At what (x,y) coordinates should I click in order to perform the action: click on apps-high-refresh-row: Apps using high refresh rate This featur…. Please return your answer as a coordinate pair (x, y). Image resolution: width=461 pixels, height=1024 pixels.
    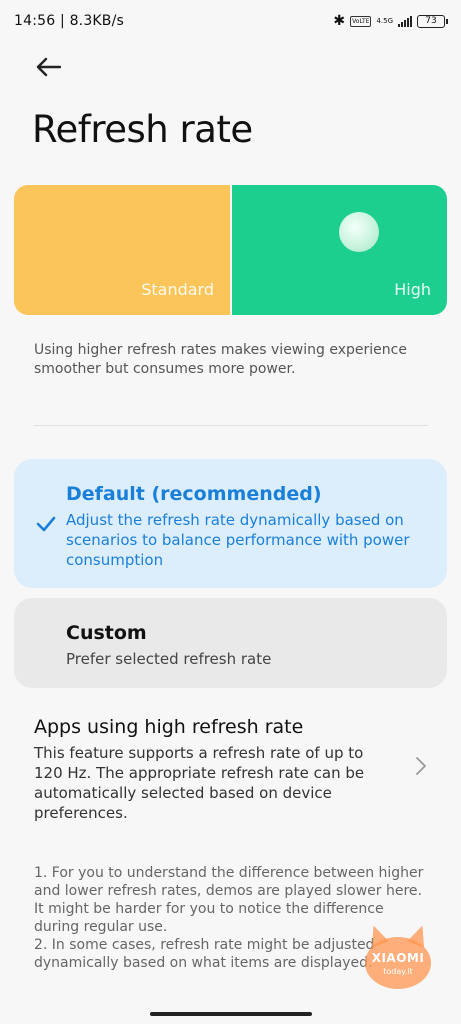
    Looking at the image, I should click on (230, 769).